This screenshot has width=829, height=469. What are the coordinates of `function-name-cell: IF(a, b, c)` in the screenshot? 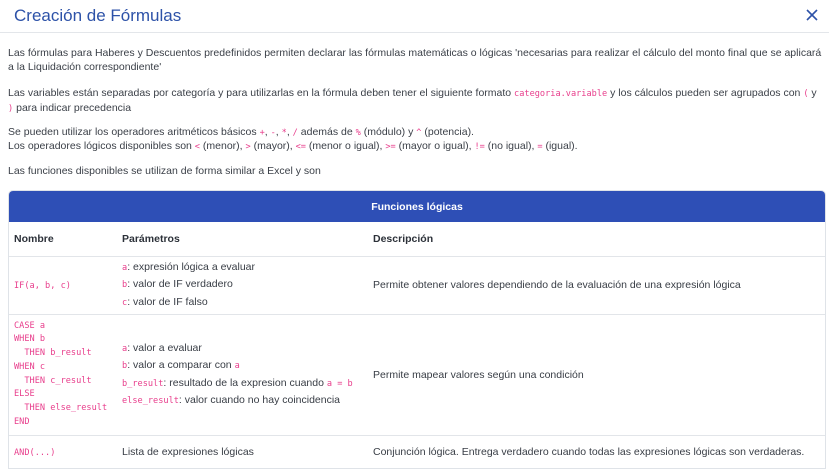 It's located at (63, 285).